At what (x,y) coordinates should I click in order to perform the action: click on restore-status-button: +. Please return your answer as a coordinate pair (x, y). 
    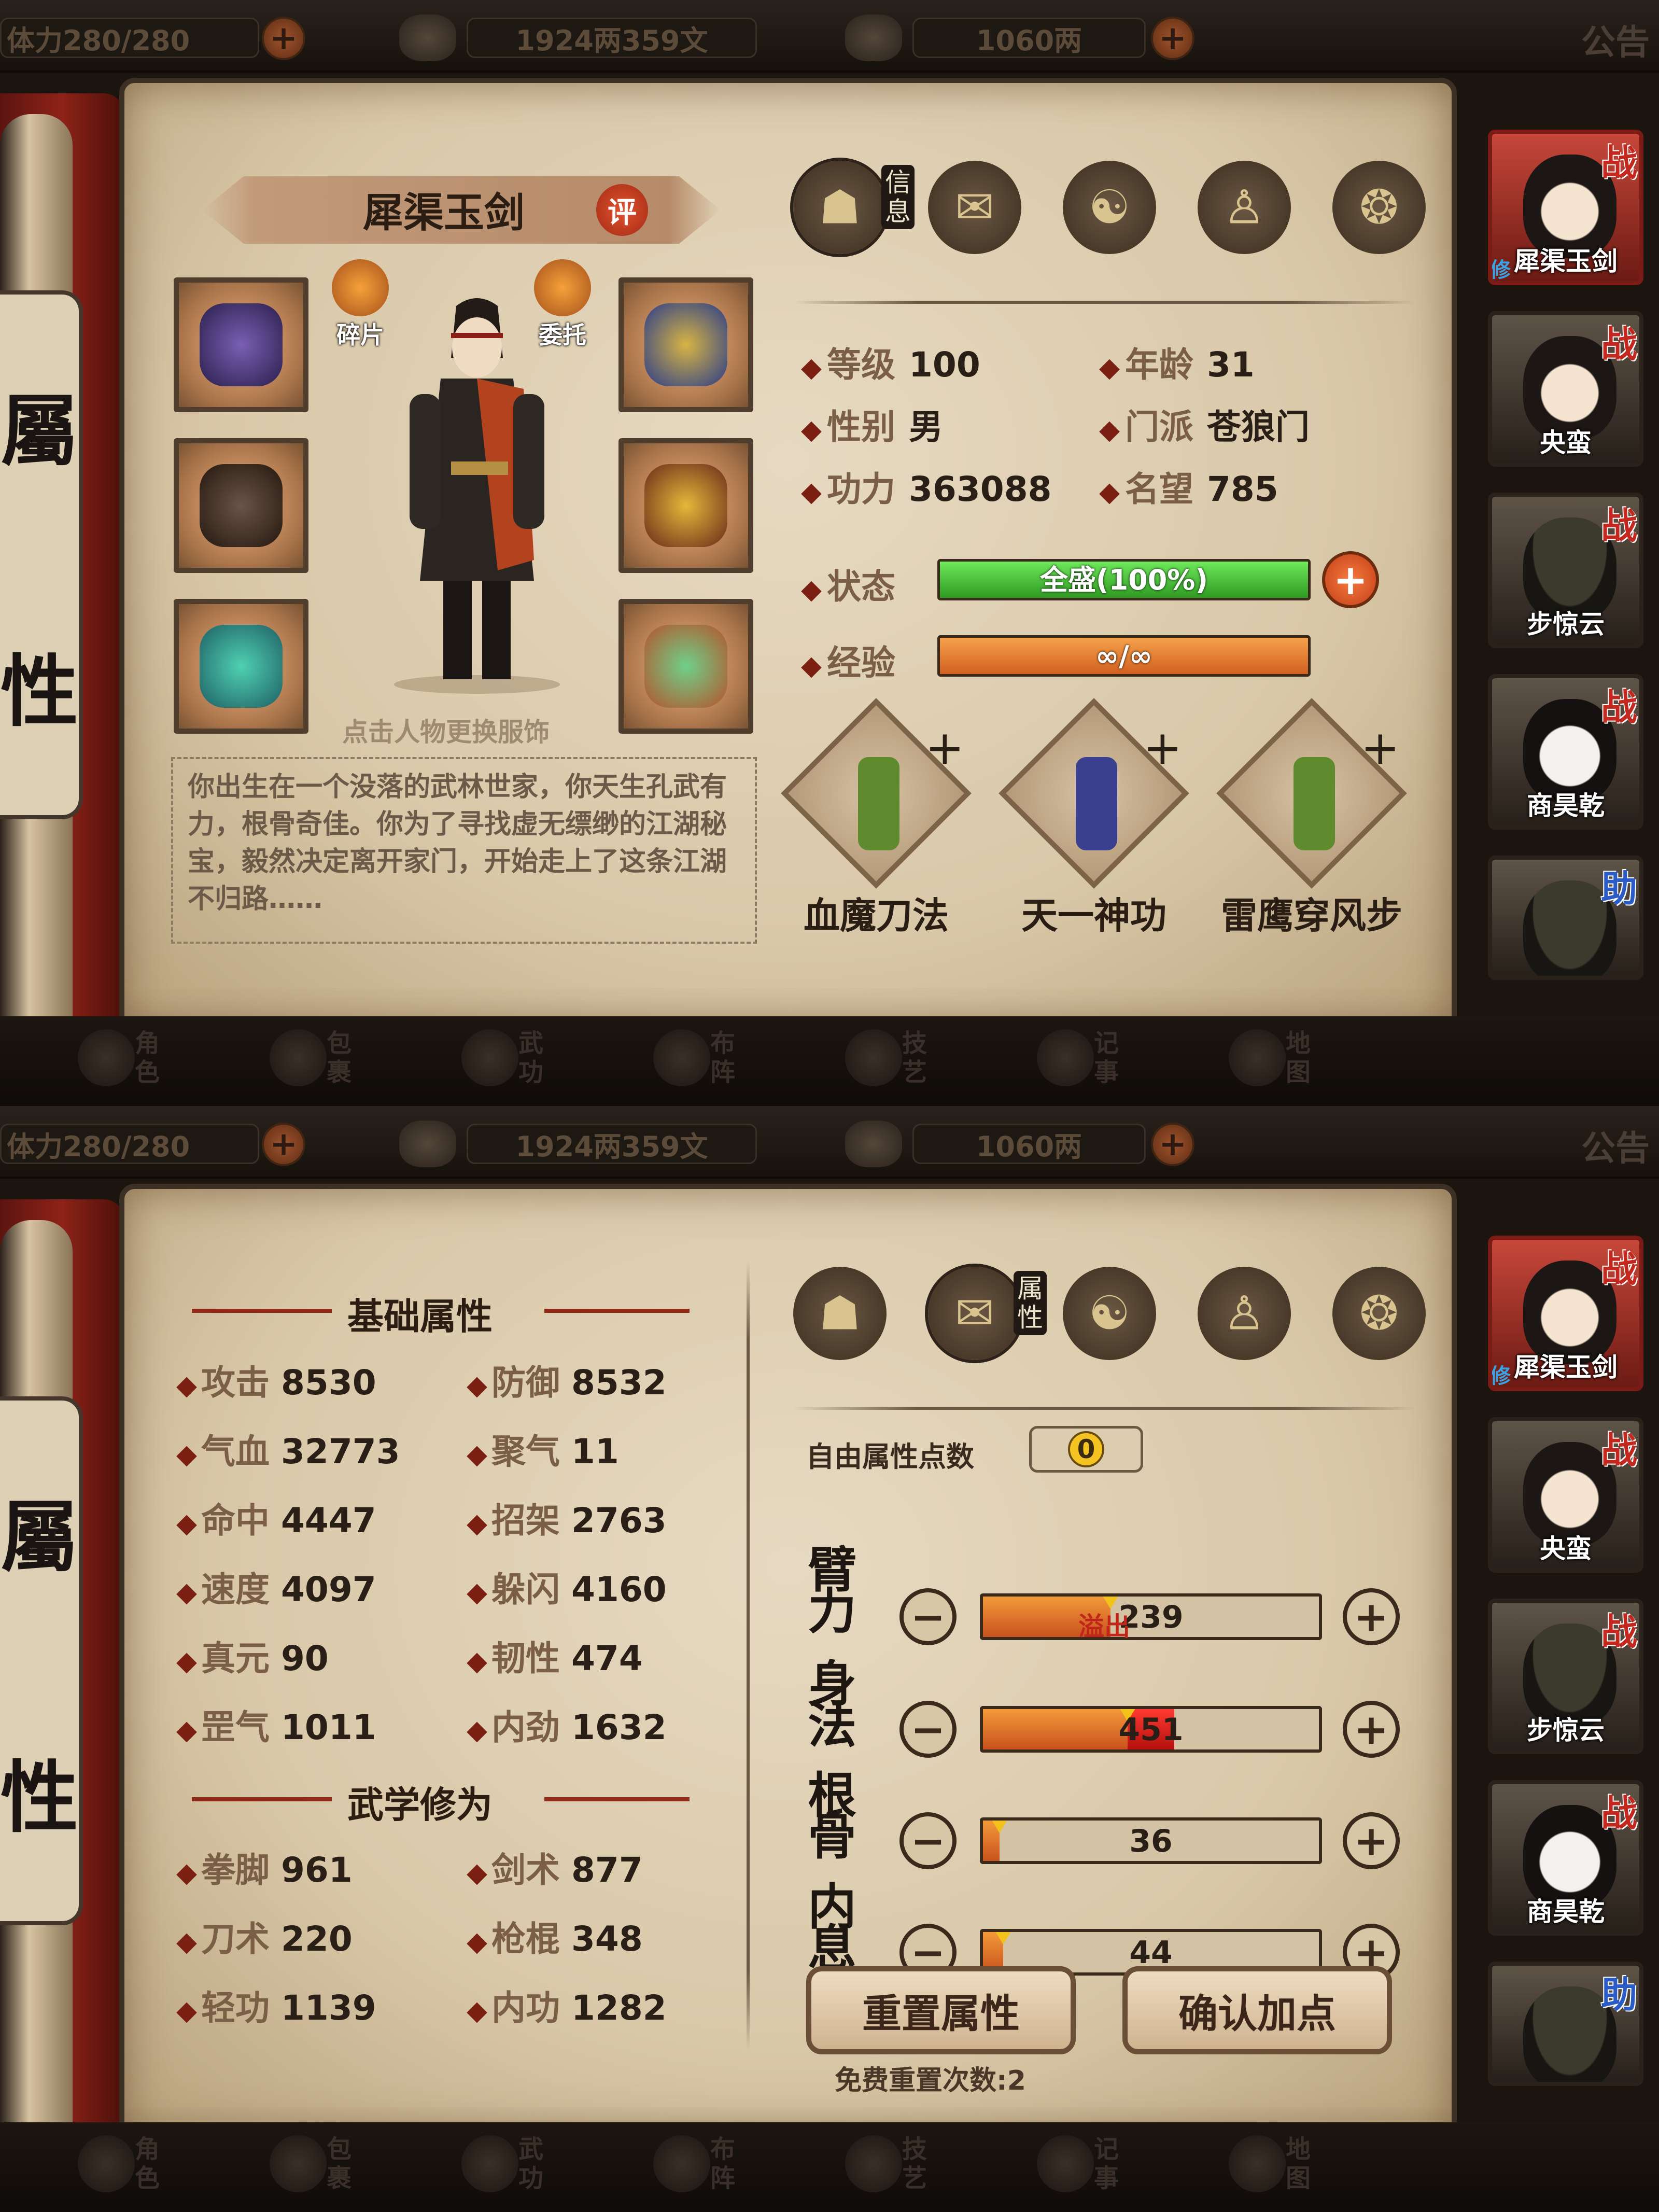
    Looking at the image, I should click on (1350, 579).